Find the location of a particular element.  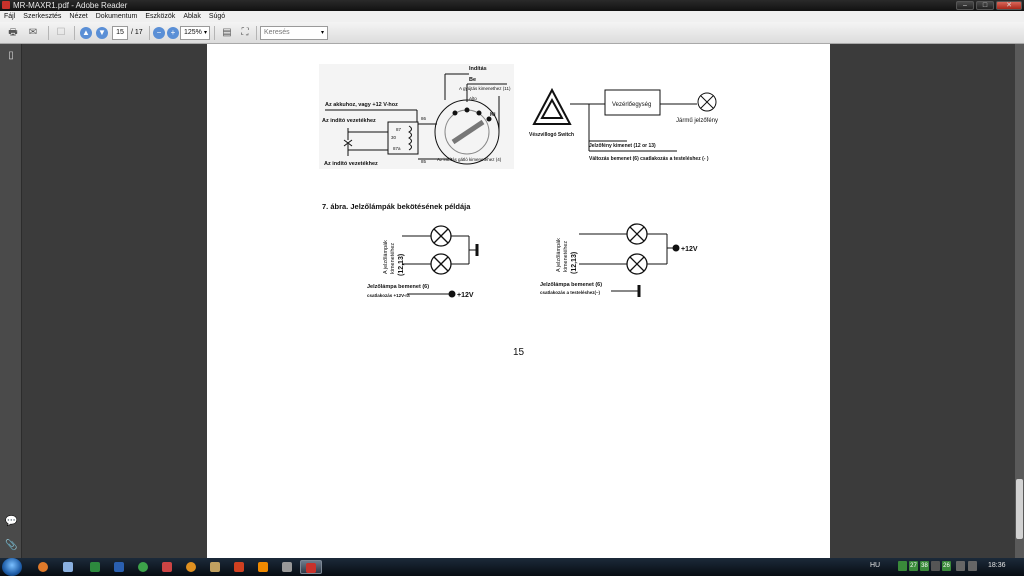

zoom-out-icon: − is located at coordinates (159, 33).